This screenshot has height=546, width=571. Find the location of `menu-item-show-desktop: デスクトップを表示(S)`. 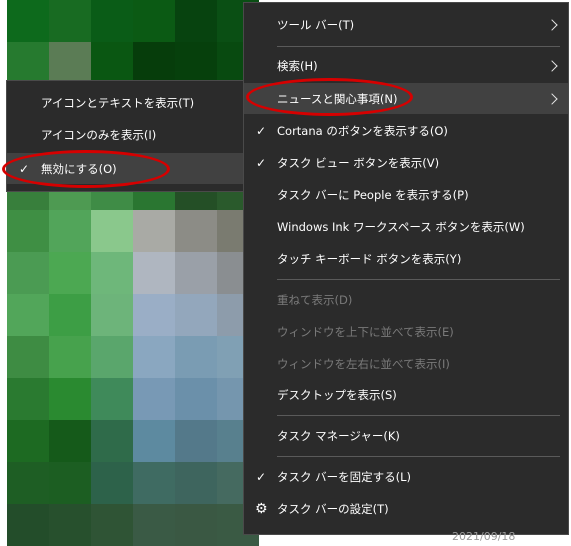

menu-item-show-desktop: デスクトップを表示(S) is located at coordinates (406, 395).